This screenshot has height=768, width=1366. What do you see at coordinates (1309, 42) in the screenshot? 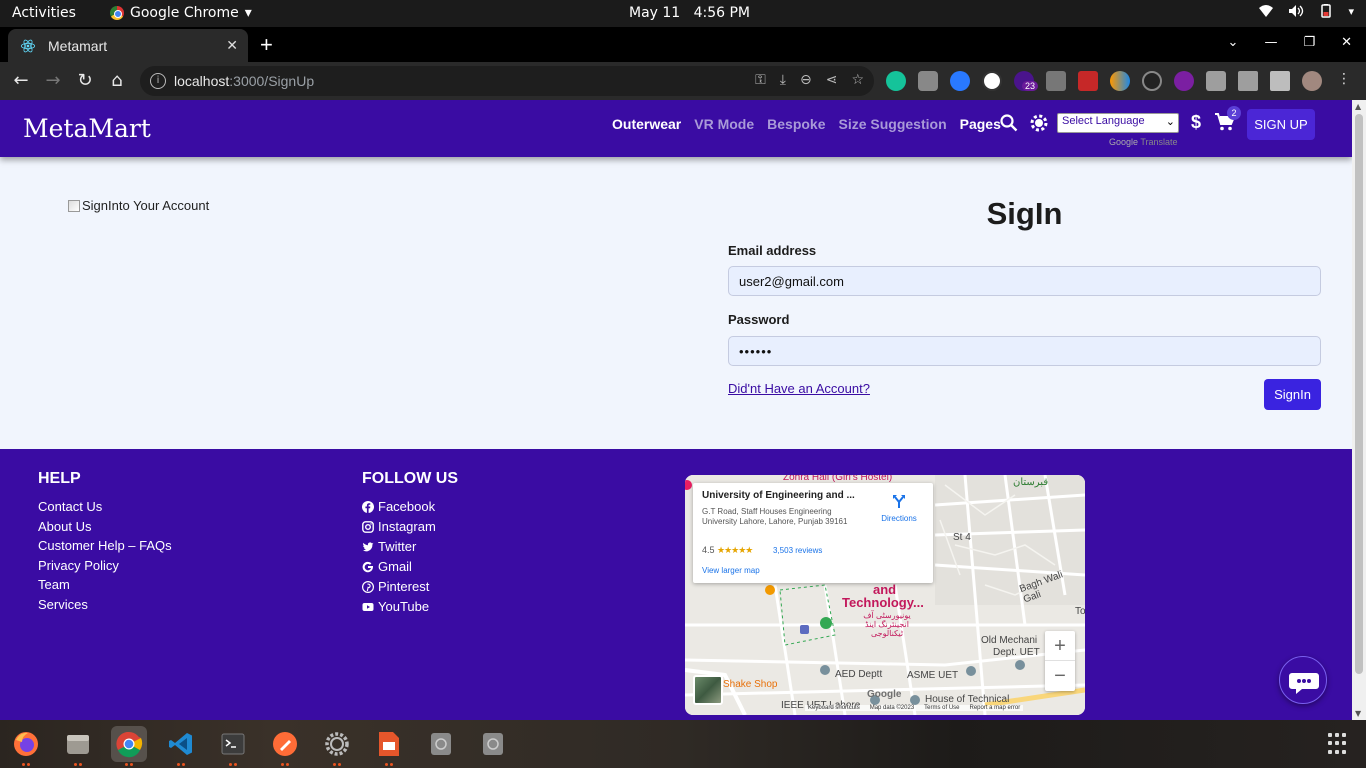
I see `maximize-icon: ❐` at bounding box center [1309, 42].